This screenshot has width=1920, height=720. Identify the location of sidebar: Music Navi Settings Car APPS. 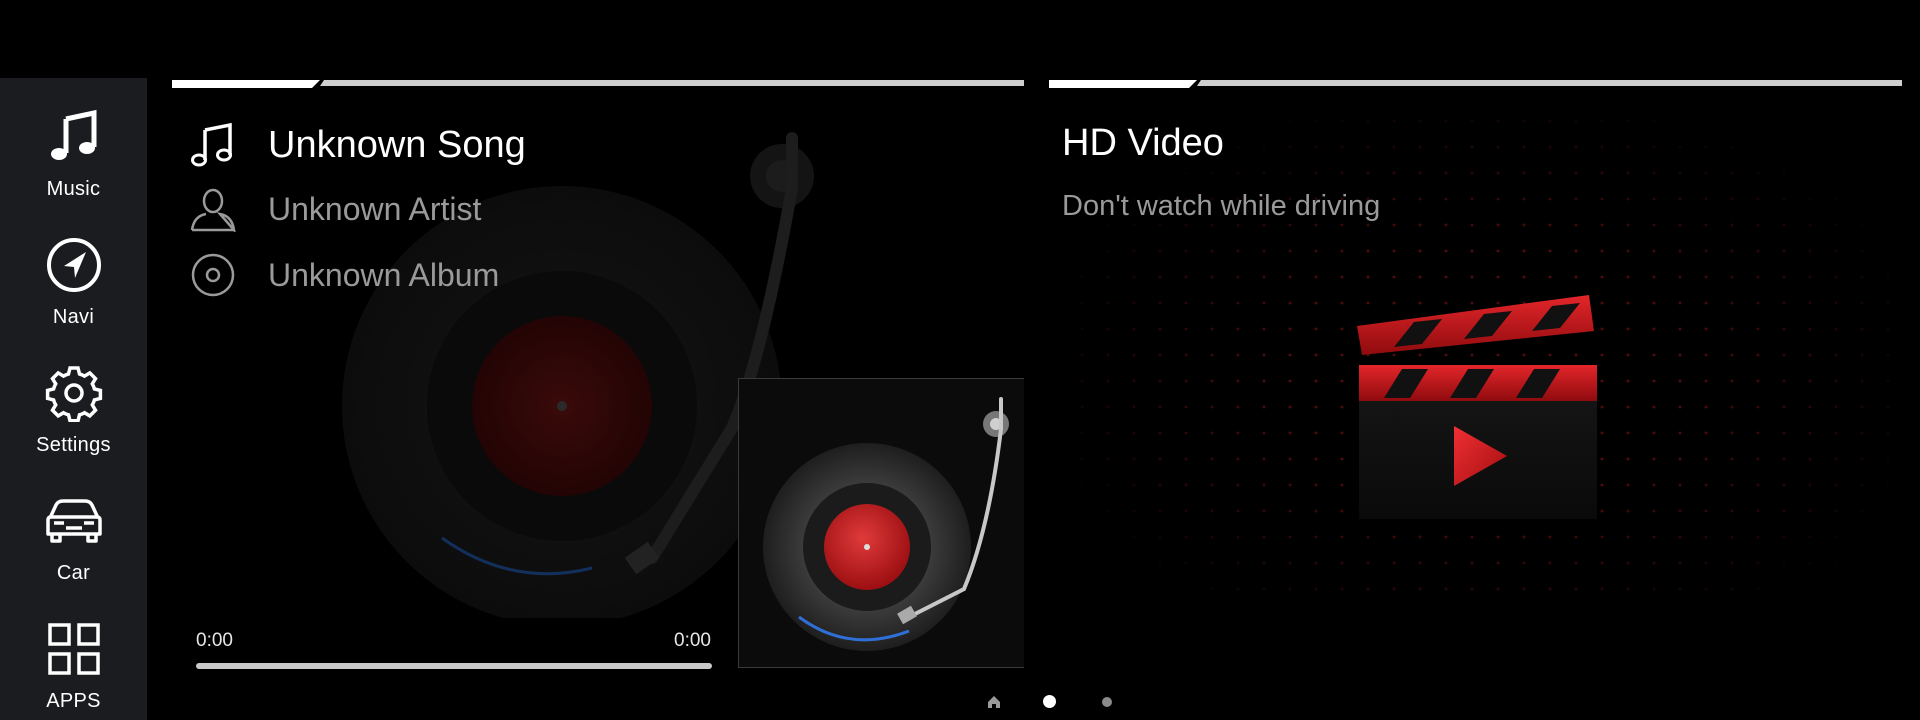
(73, 399).